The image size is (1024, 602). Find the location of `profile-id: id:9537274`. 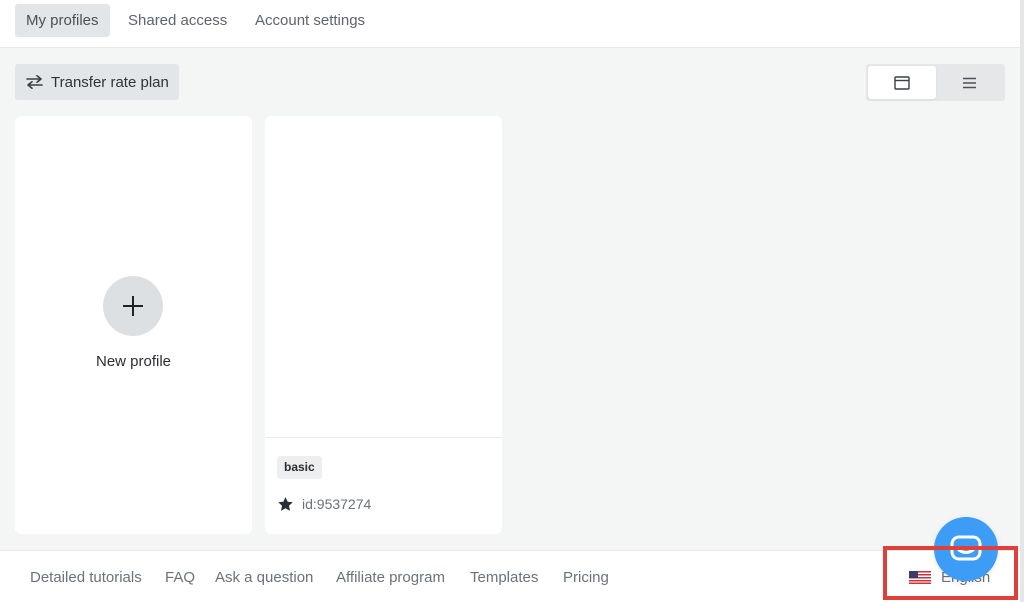

profile-id: id:9537274 is located at coordinates (337, 504).